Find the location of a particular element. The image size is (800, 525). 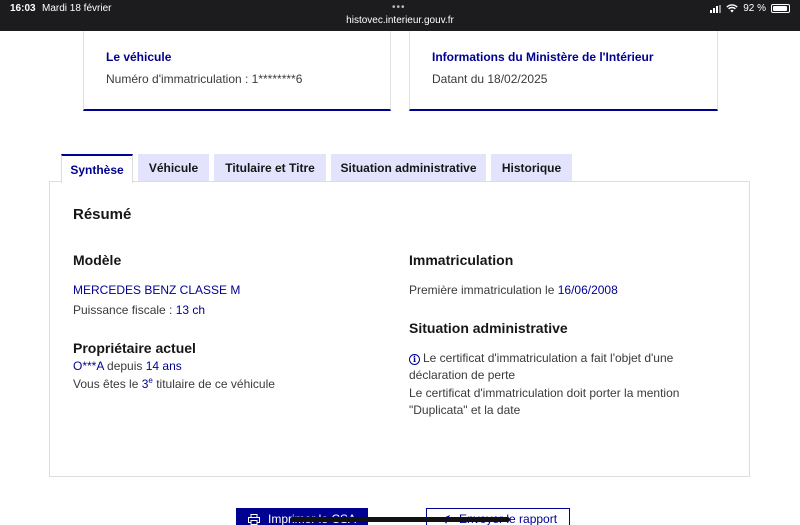

first-registration-label: Première immatriculation le is located at coordinates (483, 290).